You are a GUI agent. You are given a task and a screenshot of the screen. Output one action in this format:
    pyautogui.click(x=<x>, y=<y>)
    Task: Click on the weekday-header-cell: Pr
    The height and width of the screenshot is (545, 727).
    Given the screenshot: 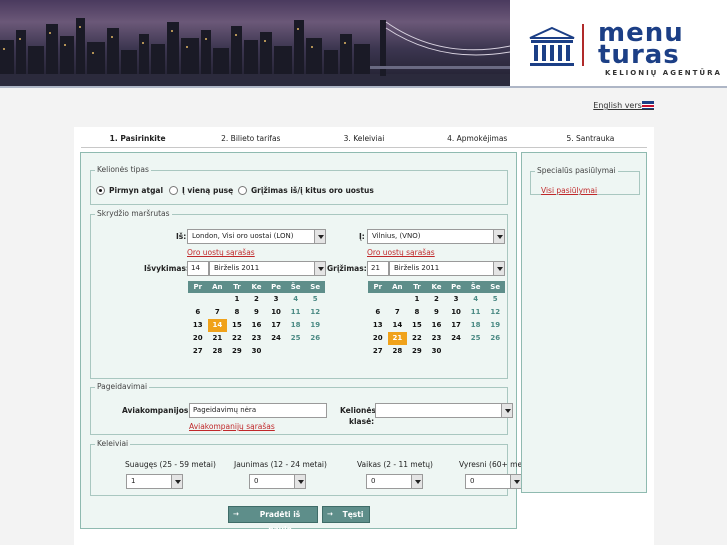 What is the action you would take?
    pyautogui.click(x=198, y=287)
    